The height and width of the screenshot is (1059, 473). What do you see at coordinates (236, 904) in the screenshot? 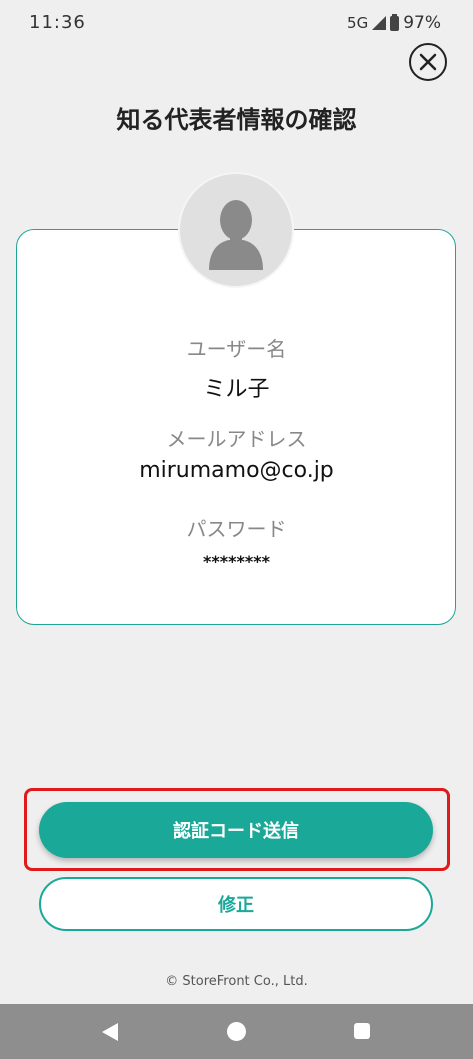
I see `edit-button: 修正` at bounding box center [236, 904].